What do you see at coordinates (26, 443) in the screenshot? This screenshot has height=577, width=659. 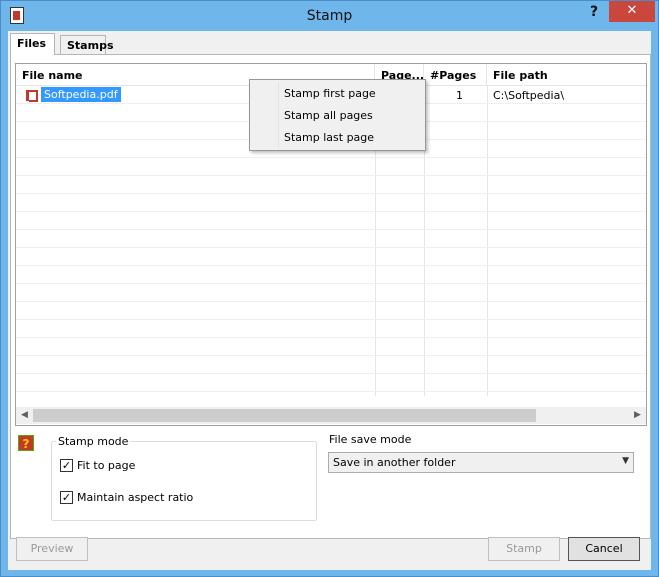 I see `help-icon: ?` at bounding box center [26, 443].